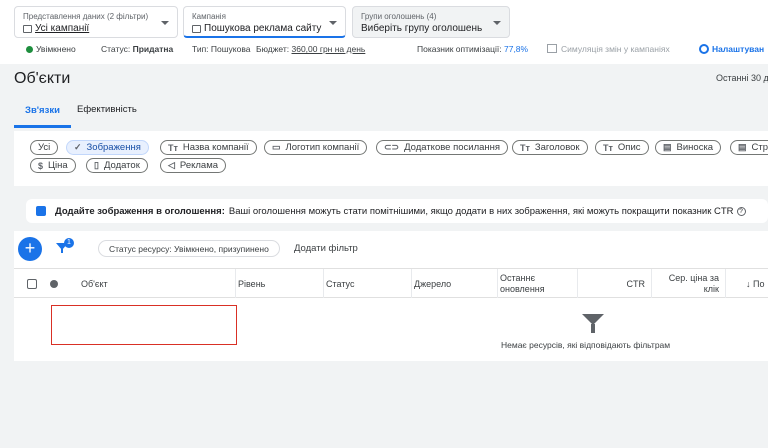 Image resolution: width=768 pixels, height=448 pixels. I want to click on column-ctr: CTR, so click(616, 283).